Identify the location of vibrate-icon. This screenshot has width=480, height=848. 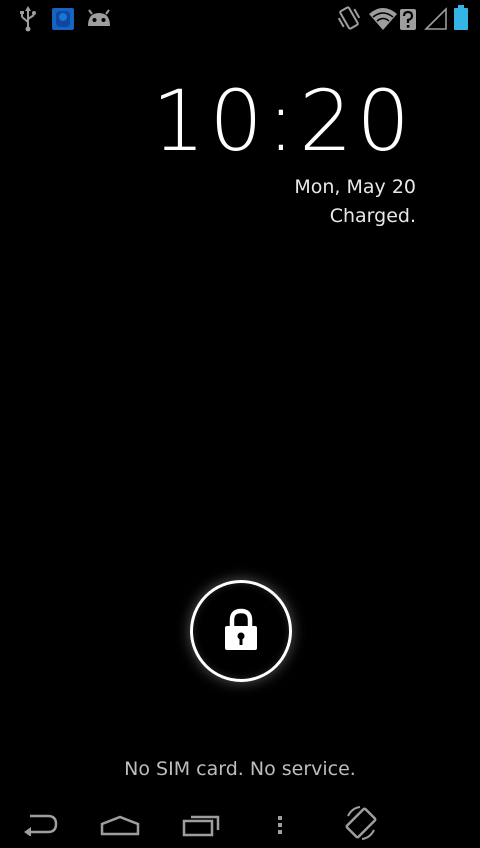
(349, 18).